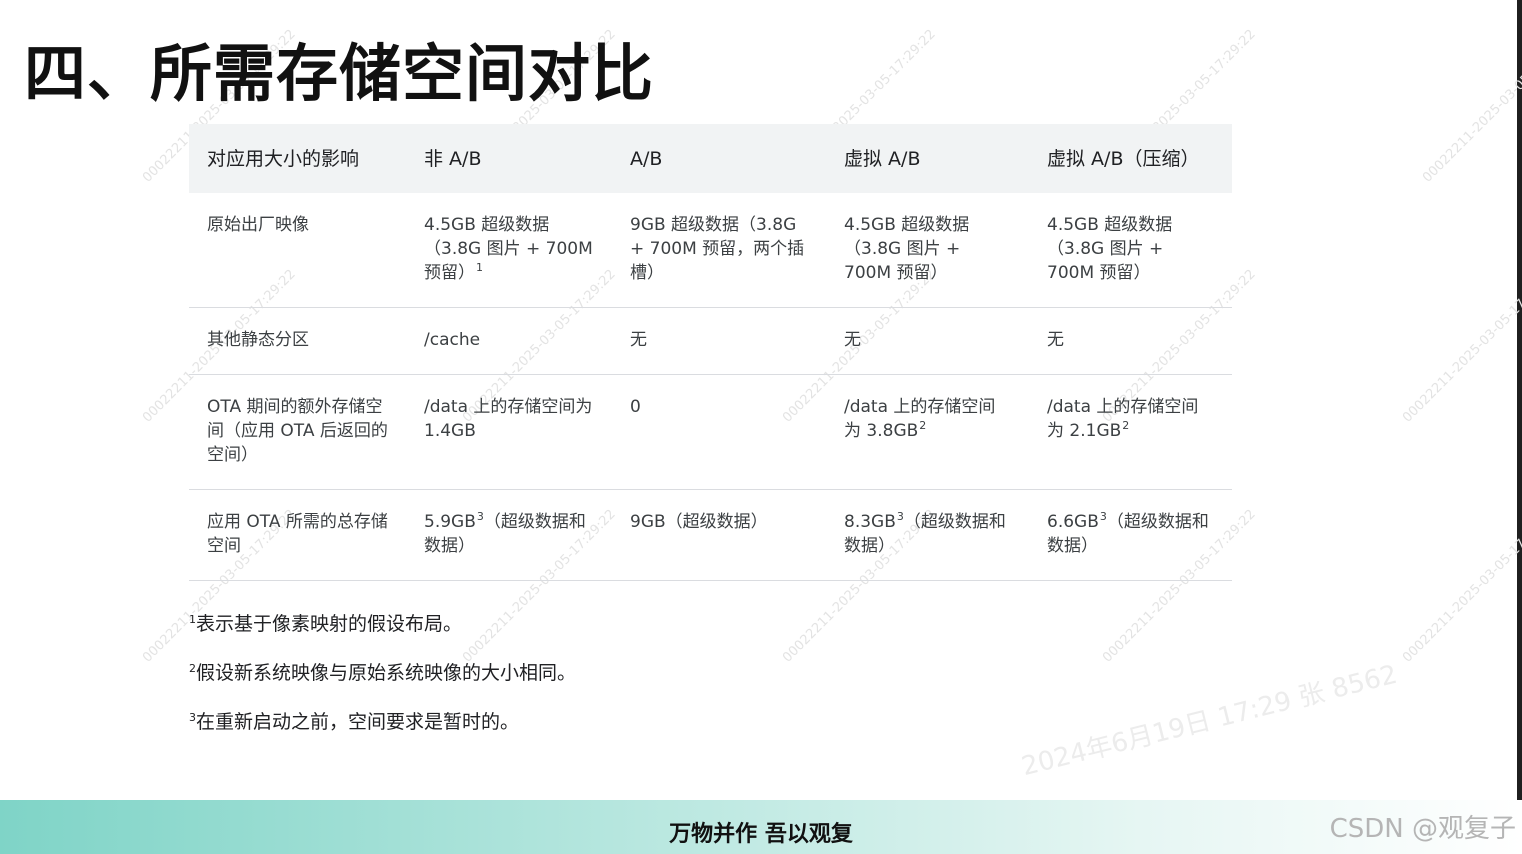 The height and width of the screenshot is (854, 1522). I want to click on footnote: 2假设新系统映像与原始系统映像的大小相同。, so click(382, 681).